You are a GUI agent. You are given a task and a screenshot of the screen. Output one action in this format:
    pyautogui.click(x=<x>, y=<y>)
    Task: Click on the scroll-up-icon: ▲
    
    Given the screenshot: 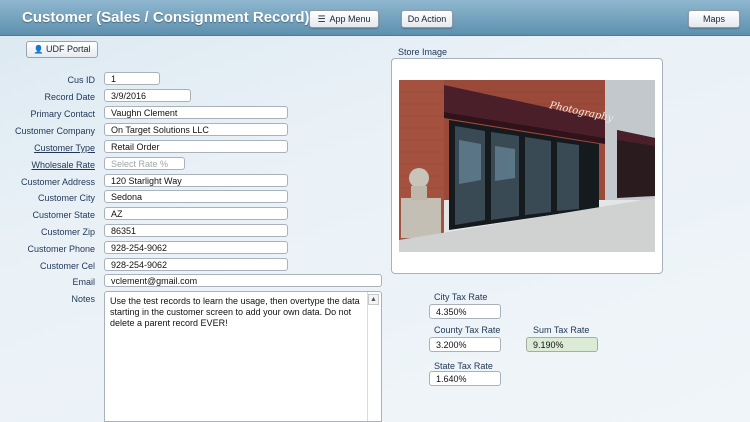 What is the action you would take?
    pyautogui.click(x=373, y=299)
    